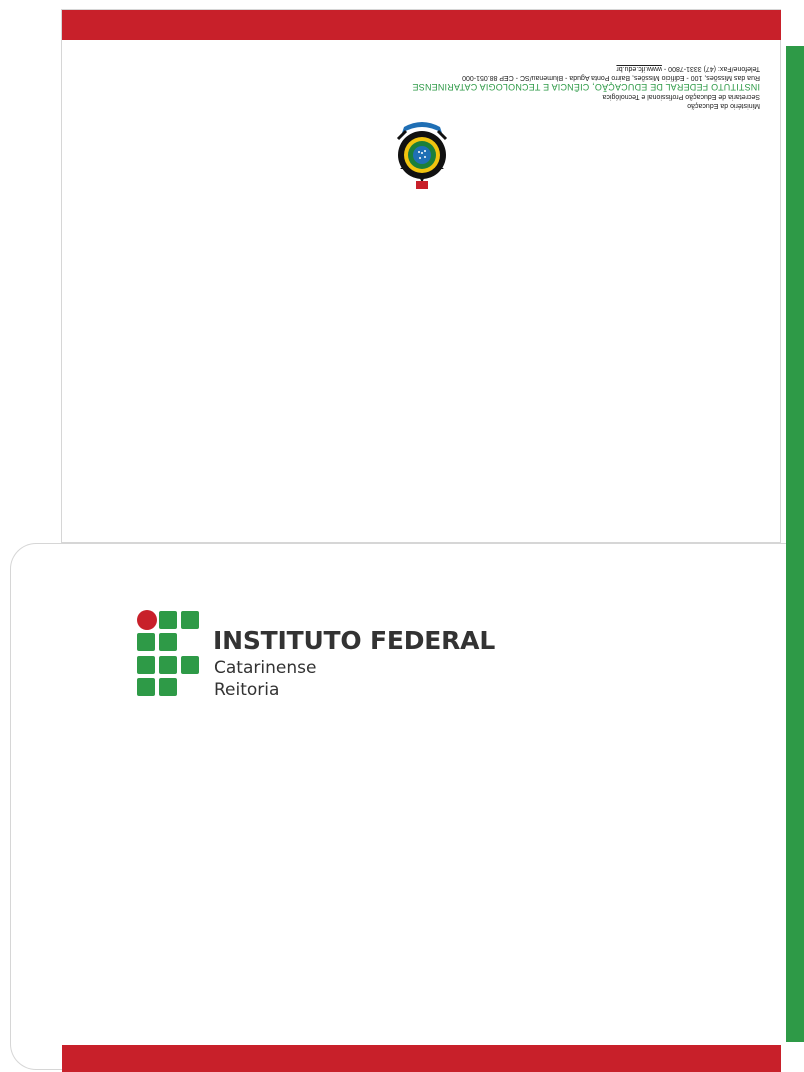 The image size is (804, 1072). Describe the element at coordinates (247, 690) in the screenshot. I see `logo-unit: Reitoria` at that location.